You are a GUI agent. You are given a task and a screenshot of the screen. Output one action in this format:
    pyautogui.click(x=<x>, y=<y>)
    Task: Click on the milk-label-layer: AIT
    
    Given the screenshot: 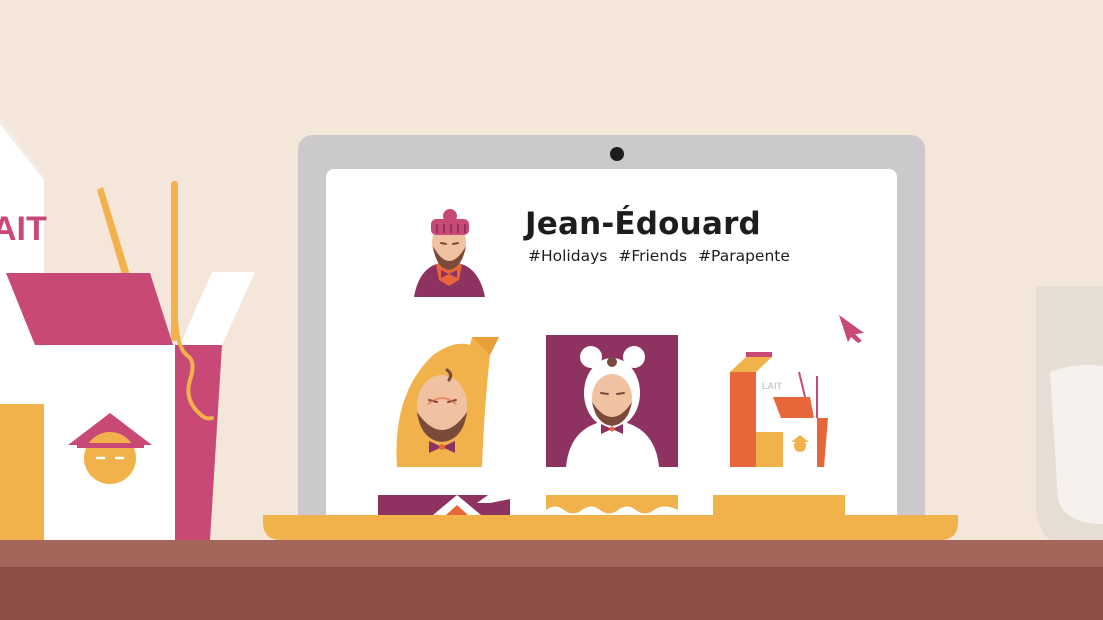 What is the action you would take?
    pyautogui.click(x=23, y=229)
    